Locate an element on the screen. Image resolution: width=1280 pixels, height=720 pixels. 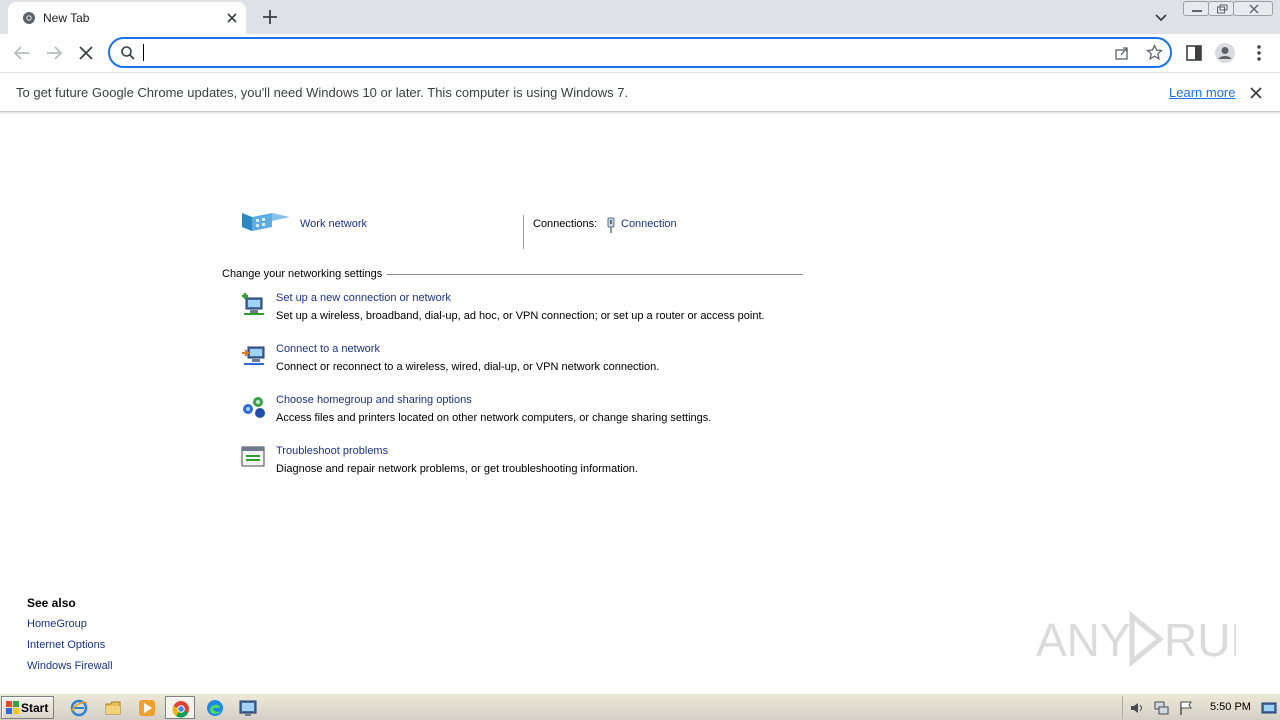
taskbar-file-explorer is located at coordinates (113, 707).